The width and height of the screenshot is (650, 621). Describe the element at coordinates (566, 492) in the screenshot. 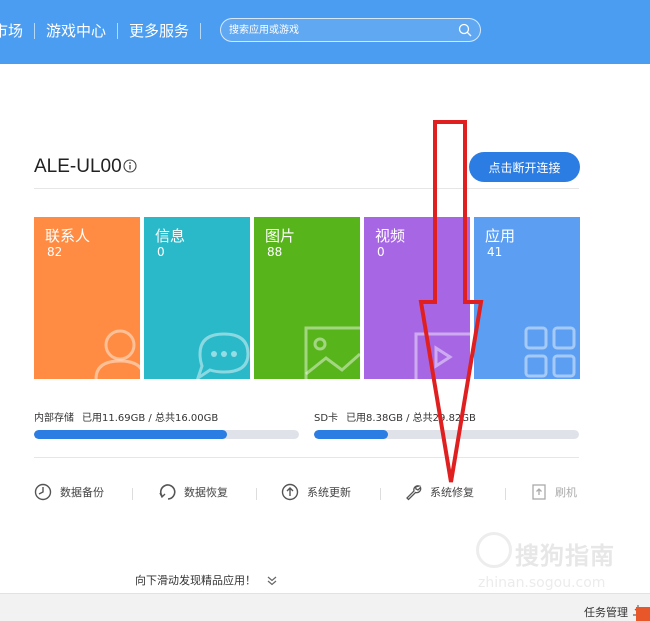

I see `tool-label: 刷机` at that location.